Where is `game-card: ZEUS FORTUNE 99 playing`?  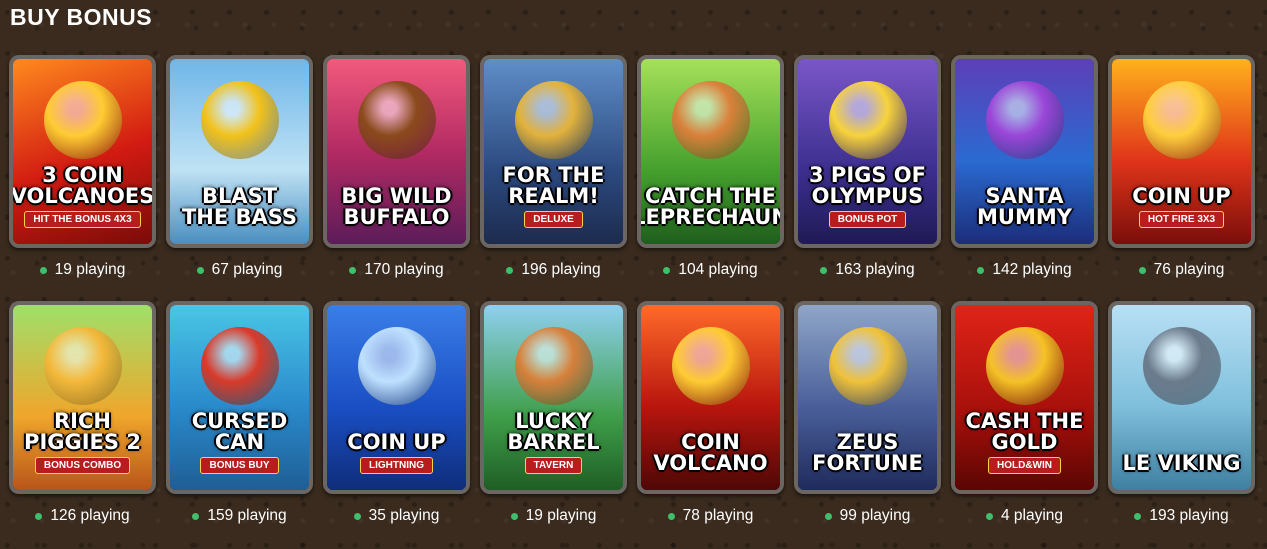
game-card: ZEUS FORTUNE 99 playing is located at coordinates (867, 413).